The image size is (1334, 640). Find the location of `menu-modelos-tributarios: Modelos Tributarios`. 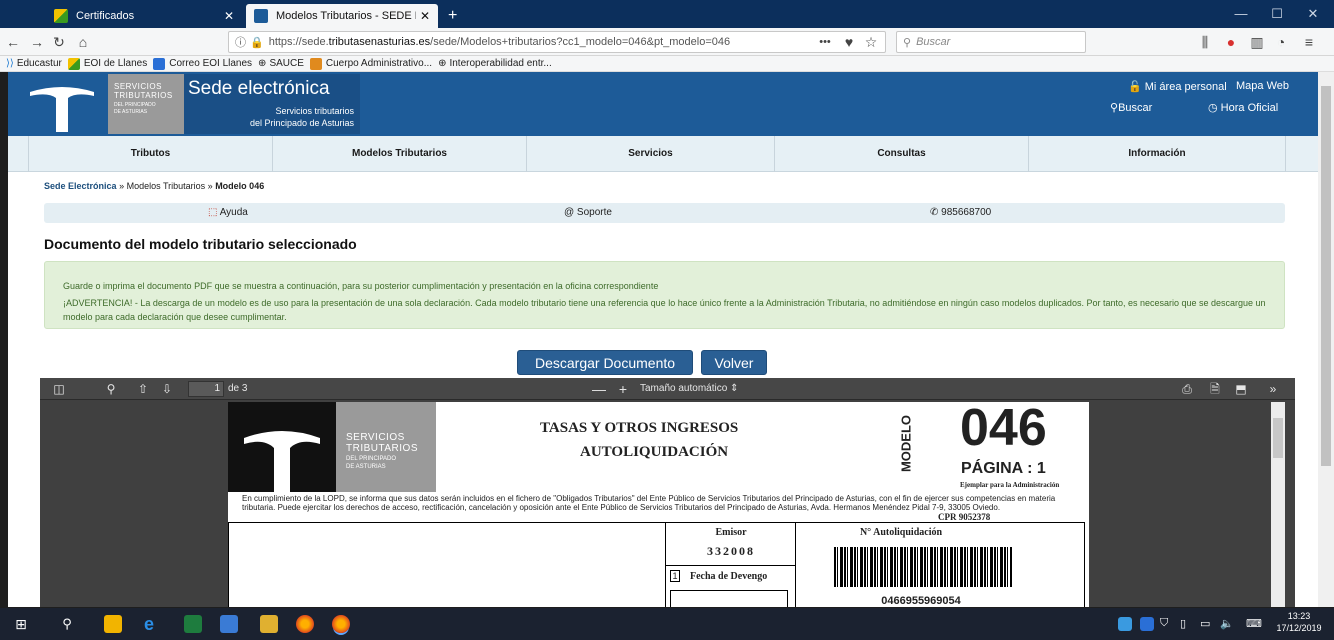

menu-modelos-tributarios: Modelos Tributarios is located at coordinates (399, 154).